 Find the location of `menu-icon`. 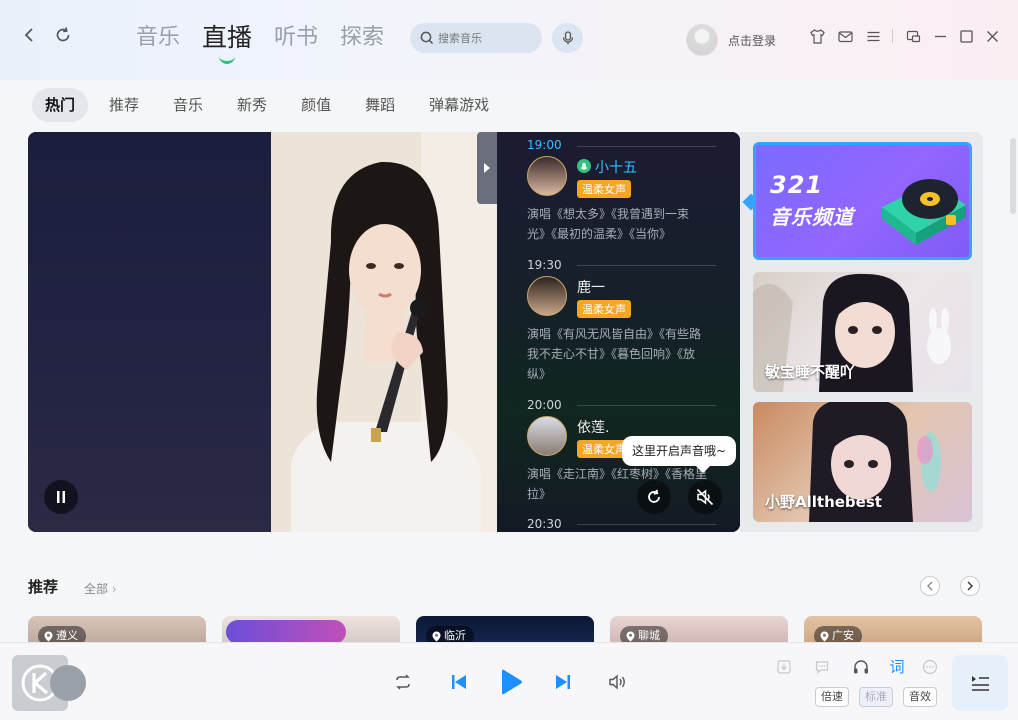

menu-icon is located at coordinates (873, 36).